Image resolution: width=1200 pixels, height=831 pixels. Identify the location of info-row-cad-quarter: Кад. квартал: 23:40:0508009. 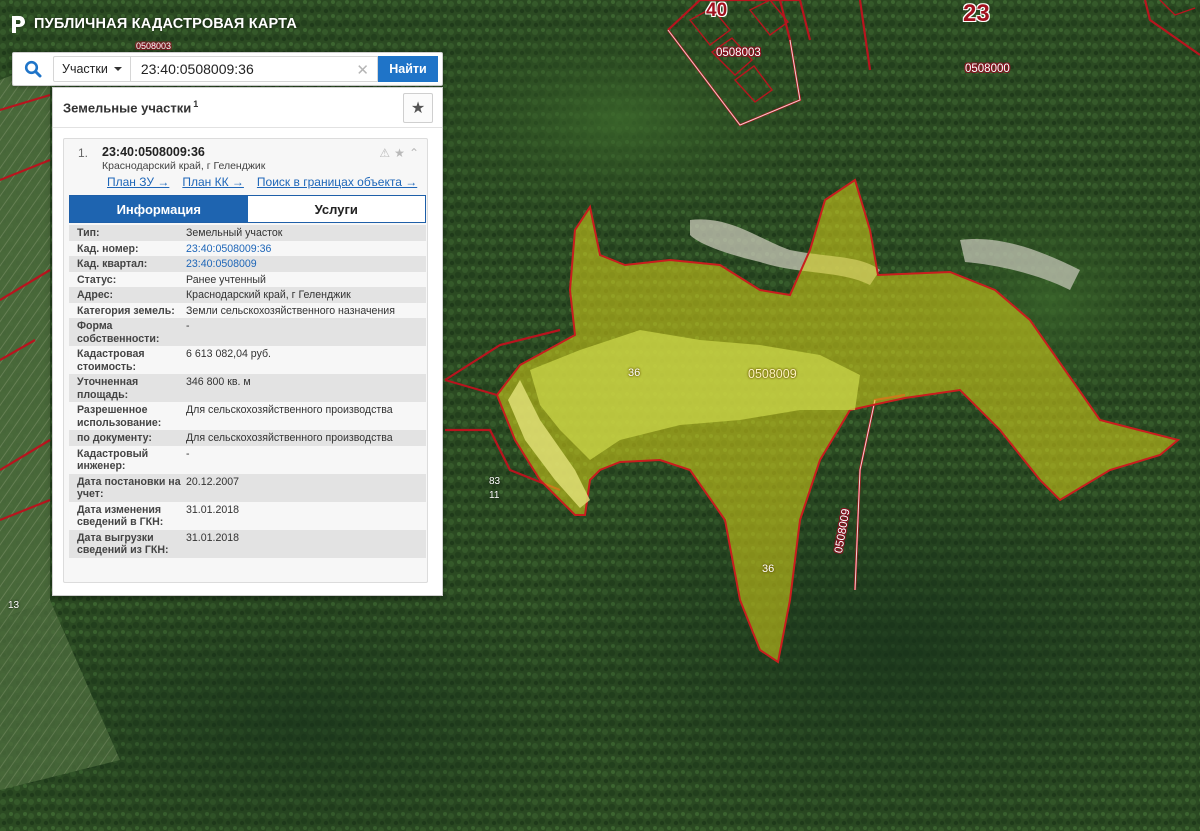
(247, 264).